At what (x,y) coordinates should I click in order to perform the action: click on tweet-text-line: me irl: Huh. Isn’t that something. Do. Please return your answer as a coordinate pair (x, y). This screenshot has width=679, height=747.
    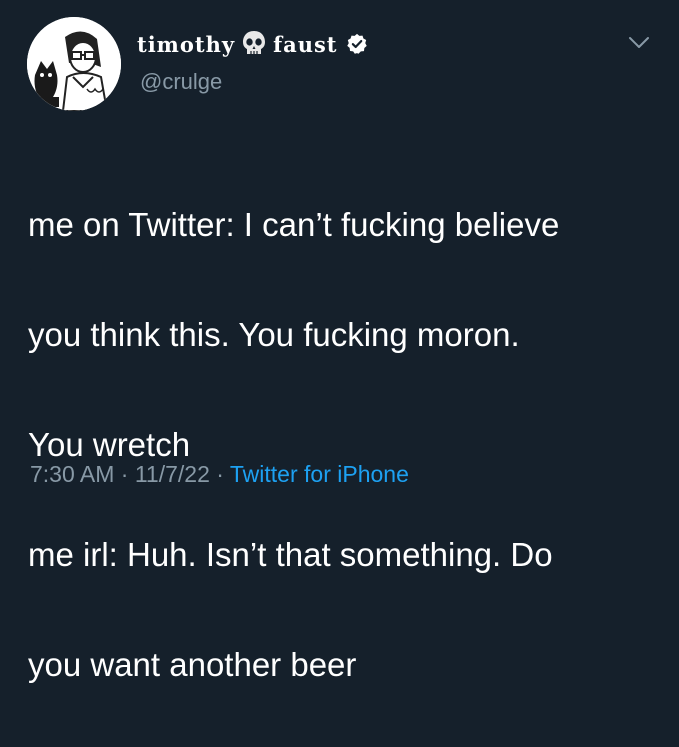
    Looking at the image, I should click on (290, 554).